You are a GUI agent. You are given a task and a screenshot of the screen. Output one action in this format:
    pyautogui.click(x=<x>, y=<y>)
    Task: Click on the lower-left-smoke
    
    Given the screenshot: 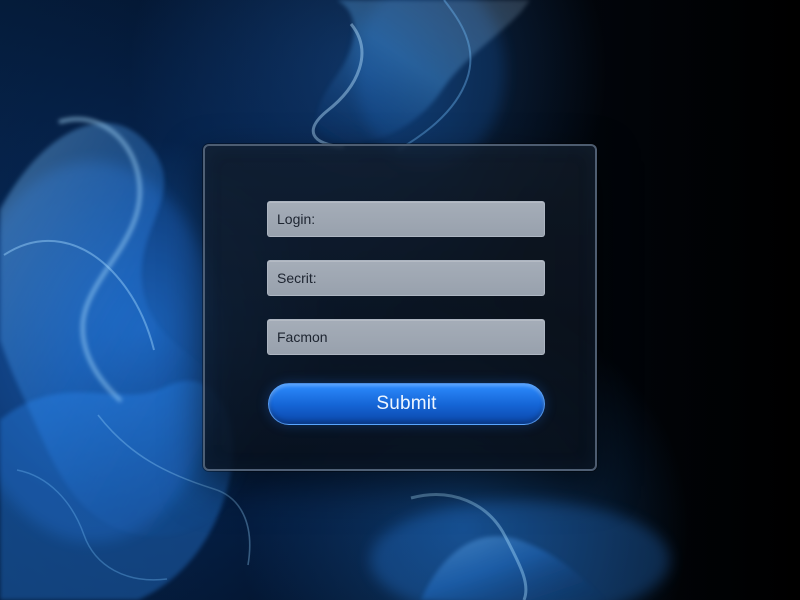 What is the action you would take?
    pyautogui.click(x=117, y=490)
    